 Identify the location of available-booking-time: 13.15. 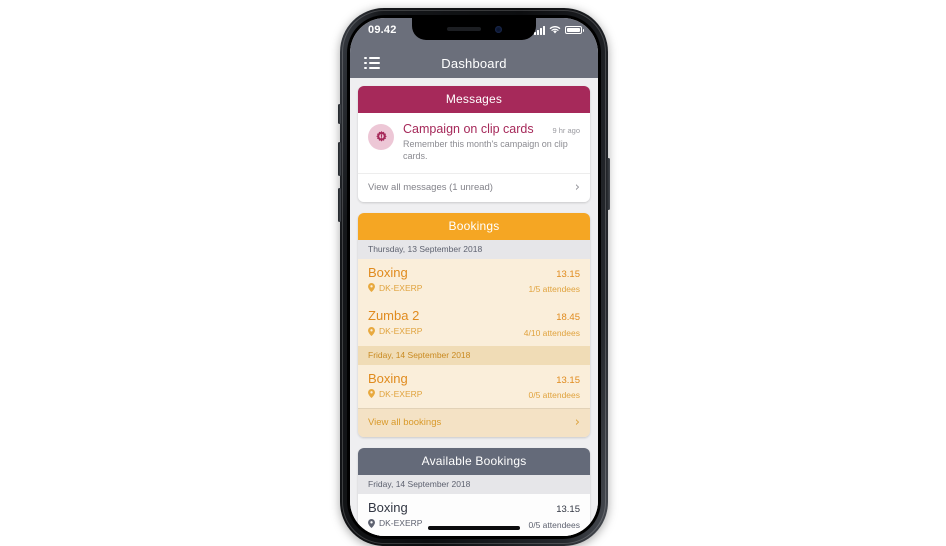
(568, 510).